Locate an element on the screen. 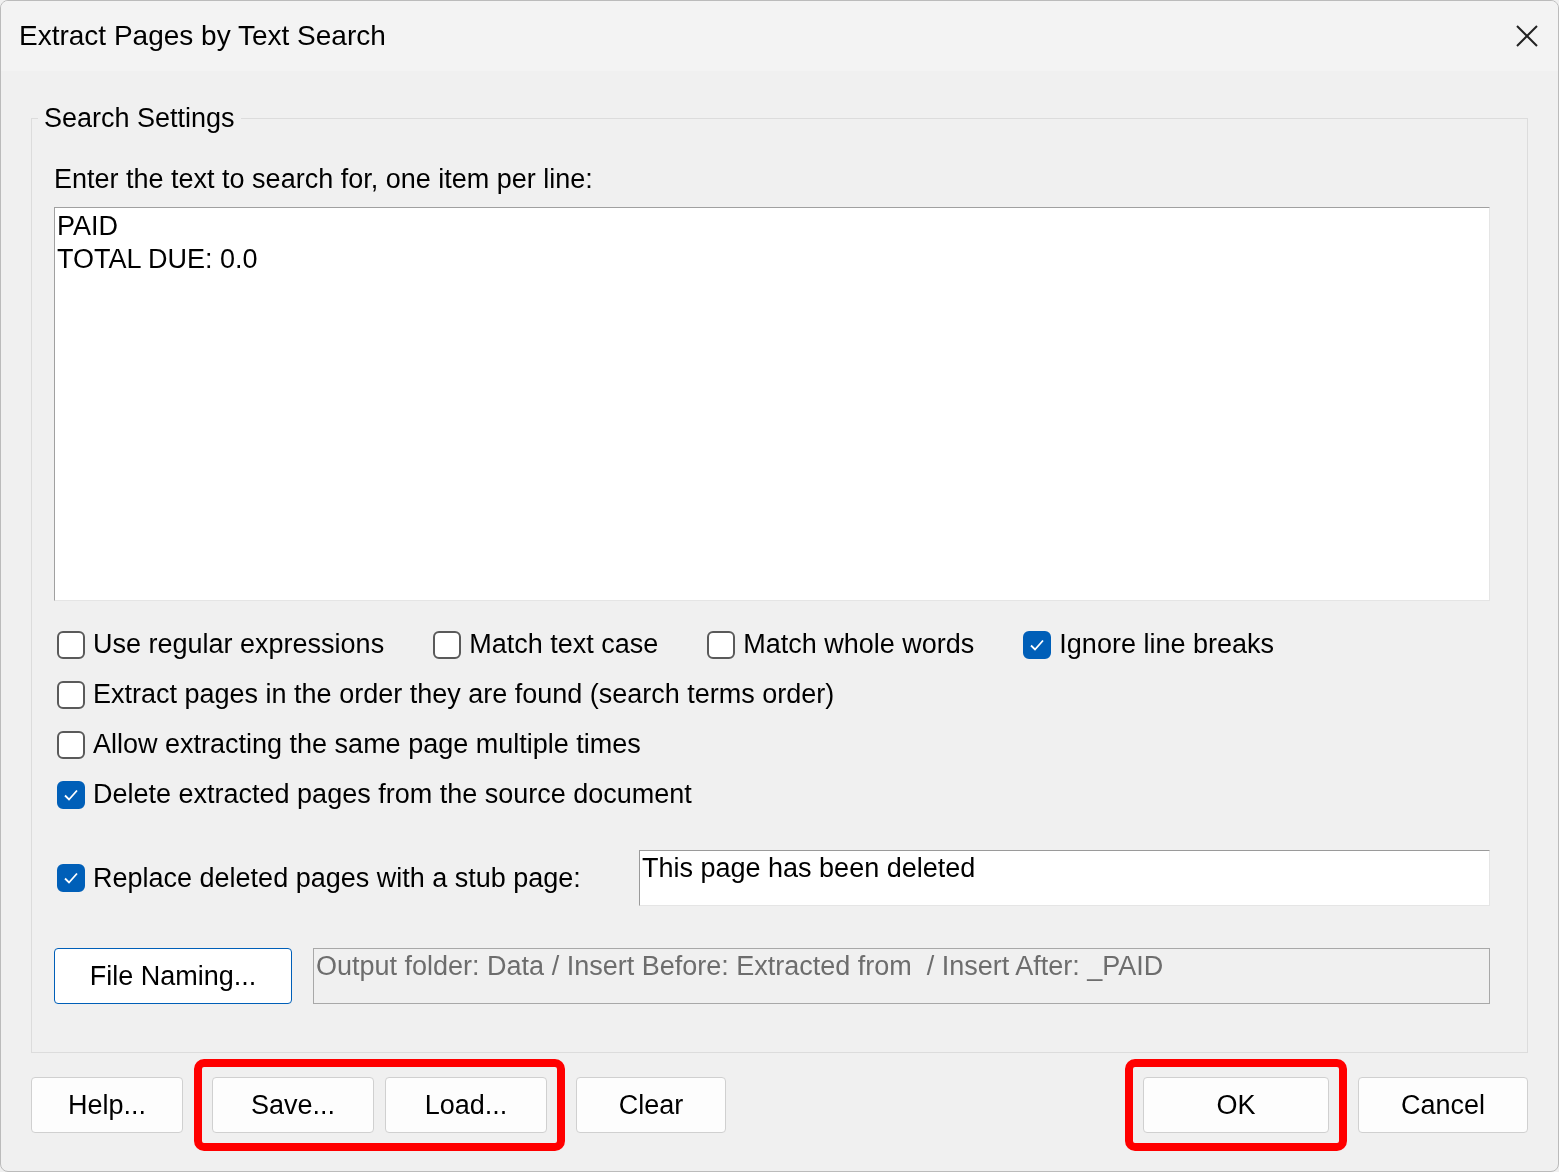  output-summary-field: Output folder: Data / Insert Before: Extracted from / Insert After: _PAID is located at coordinates (901, 976).